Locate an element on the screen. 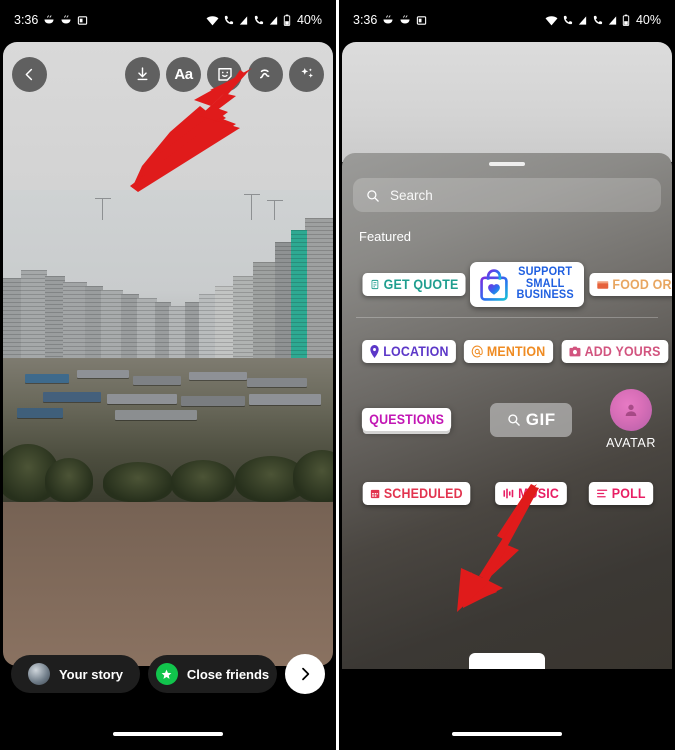 This screenshot has width=675, height=750. sticker-support-small-business: SUPPORT SMALL BUSINESS is located at coordinates (527, 285).